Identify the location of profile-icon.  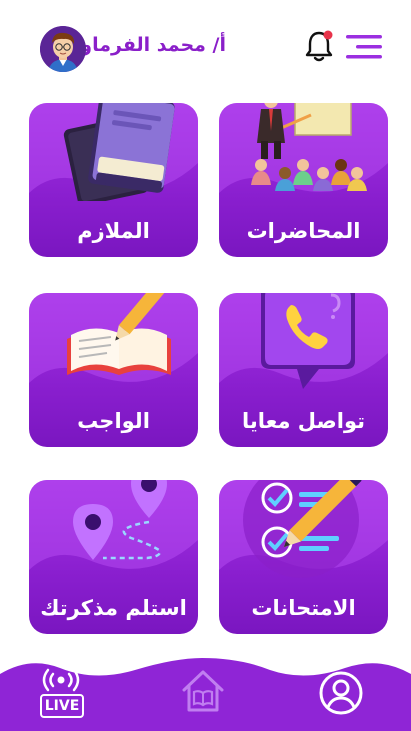
(341, 693).